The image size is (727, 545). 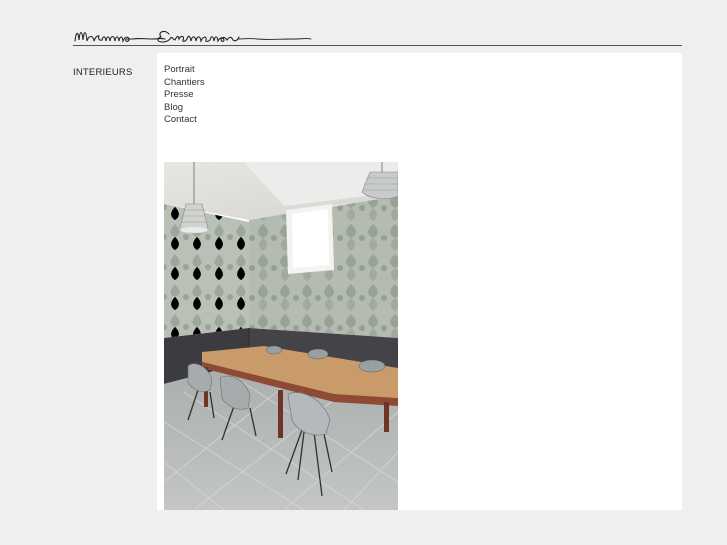 What do you see at coordinates (184, 83) in the screenshot?
I see `nav-item-chantiers: Chantiers` at bounding box center [184, 83].